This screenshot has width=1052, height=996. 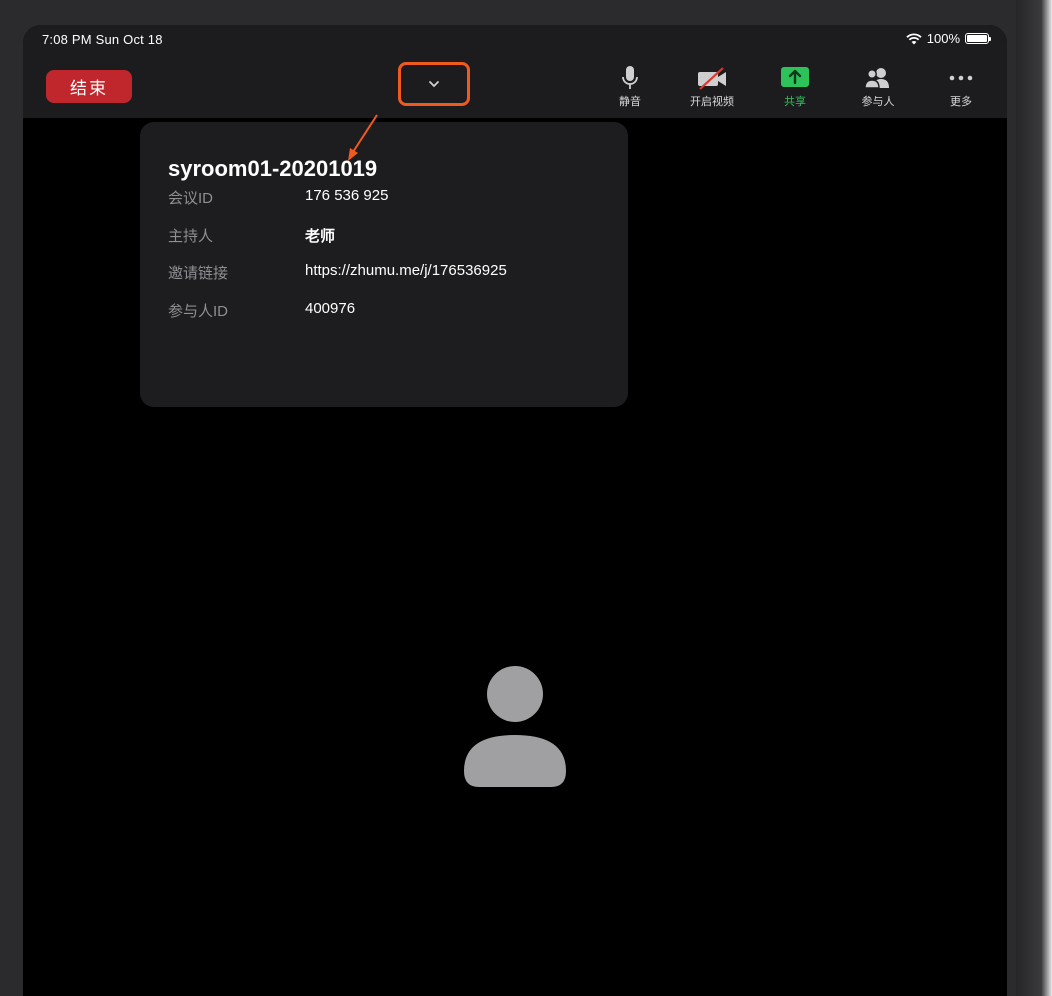 I want to click on participant-id-value: 400976, so click(x=330, y=308).